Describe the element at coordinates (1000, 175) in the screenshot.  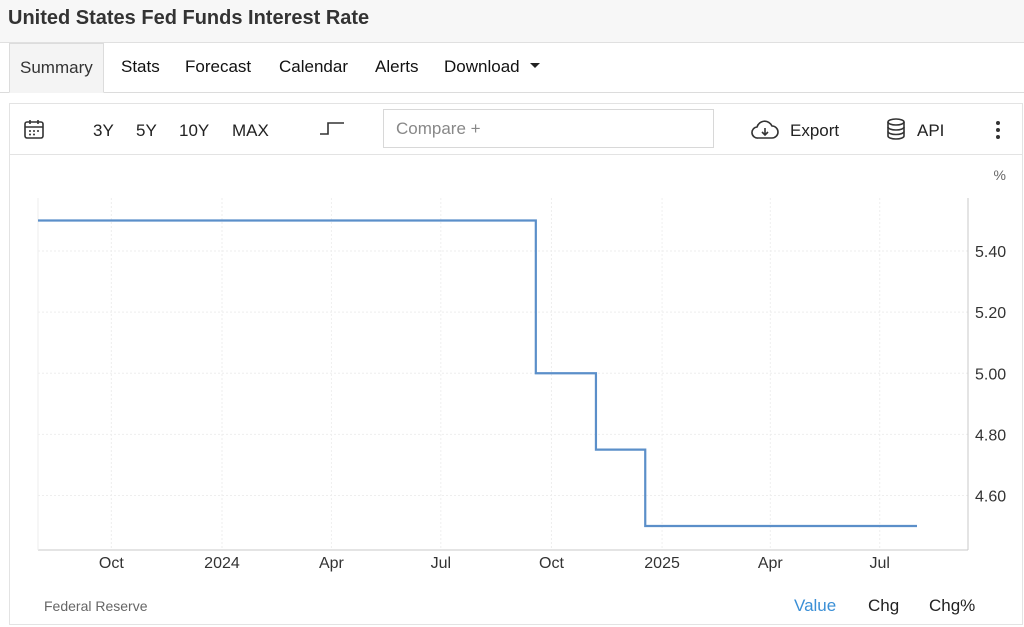
I see `y-unit-label: %` at that location.